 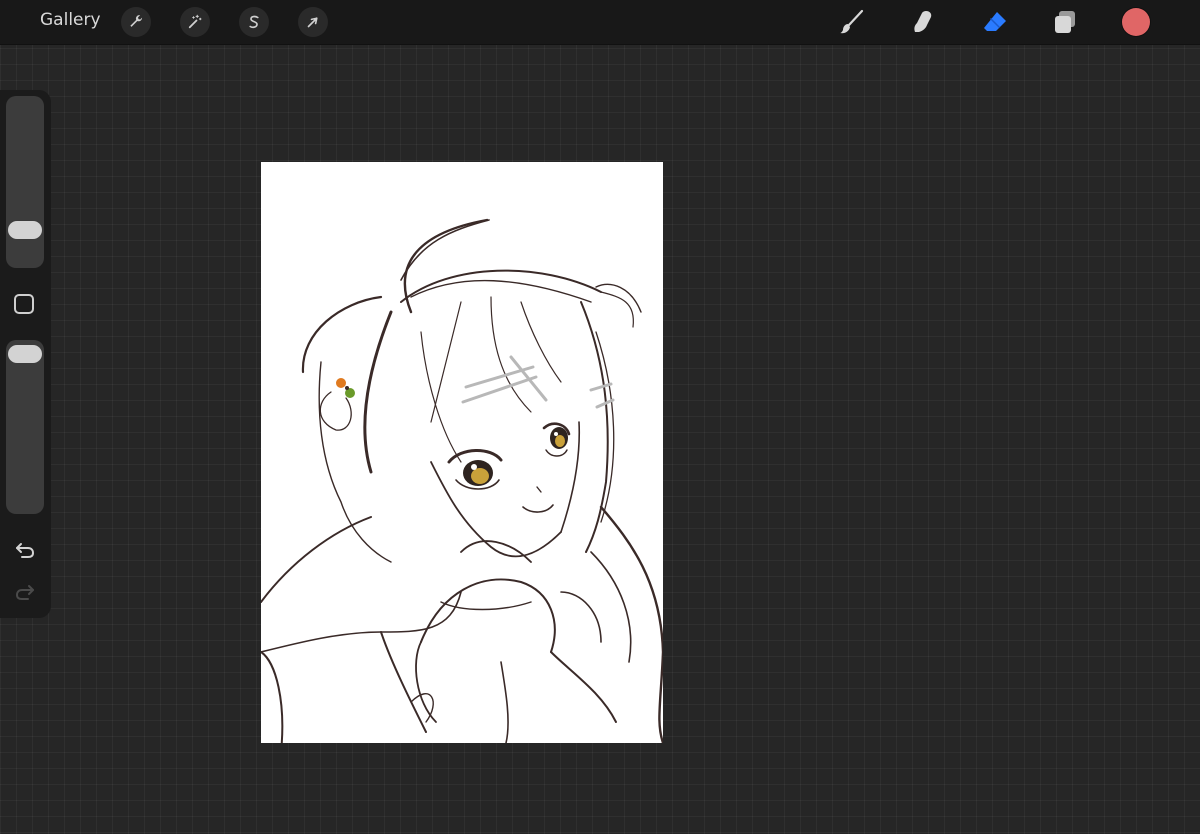 I want to click on opacity-thumb, so click(x=25, y=354).